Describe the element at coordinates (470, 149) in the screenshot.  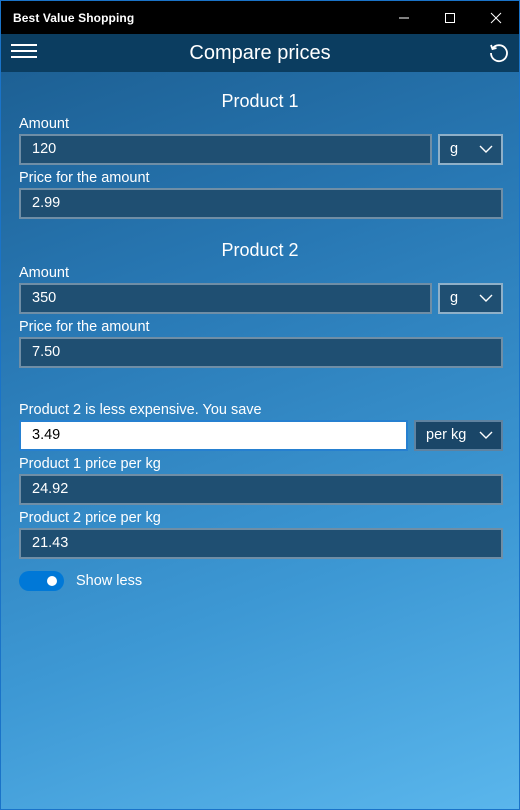
I see `product1-unit-select: g` at that location.